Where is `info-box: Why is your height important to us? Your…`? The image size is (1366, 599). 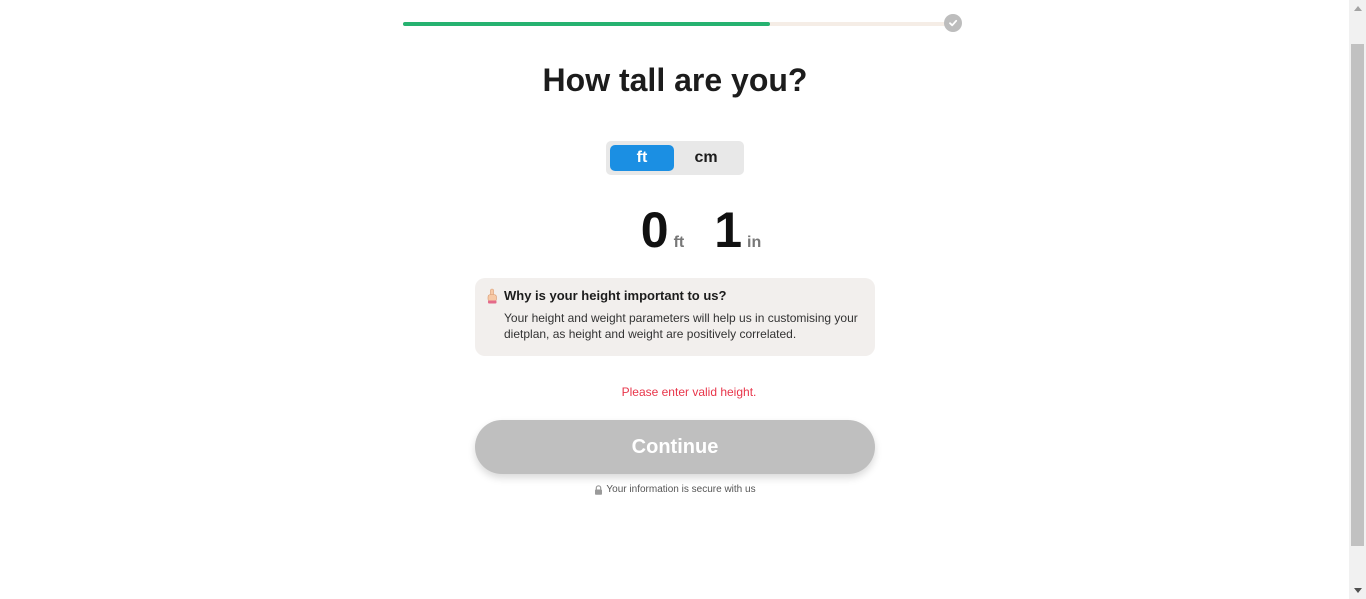 info-box: Why is your height important to us? Your… is located at coordinates (675, 317).